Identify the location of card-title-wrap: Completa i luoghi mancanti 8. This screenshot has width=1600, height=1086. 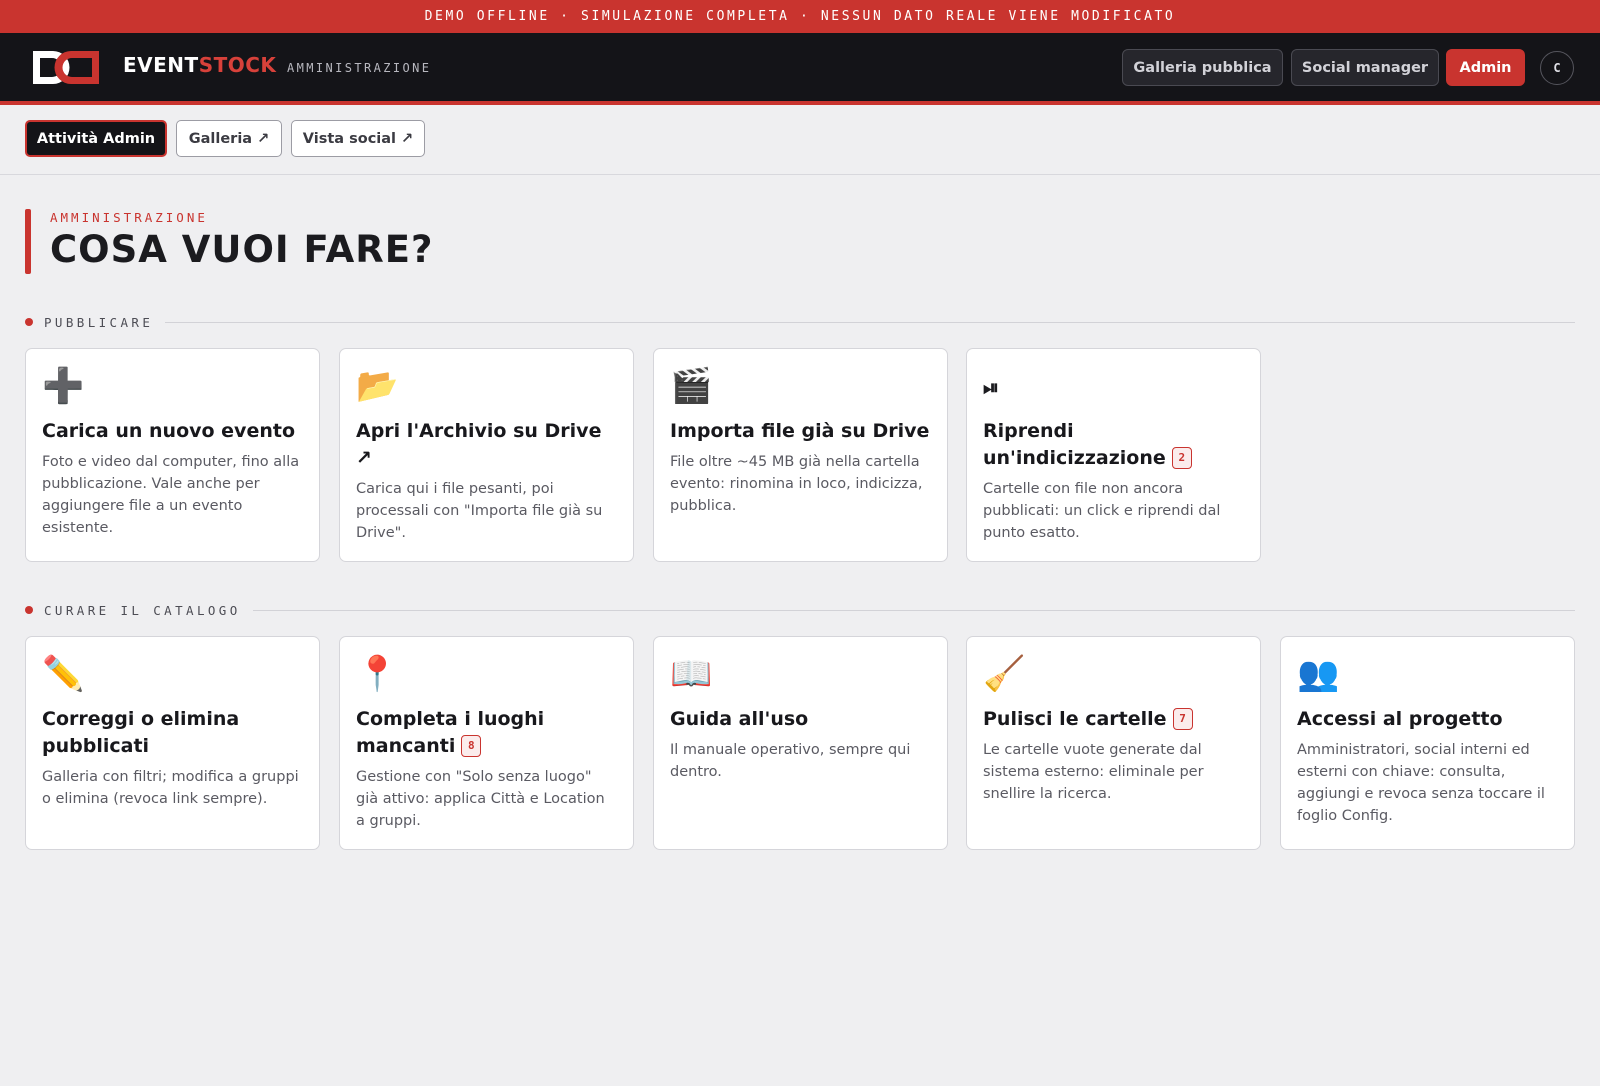
(486, 733).